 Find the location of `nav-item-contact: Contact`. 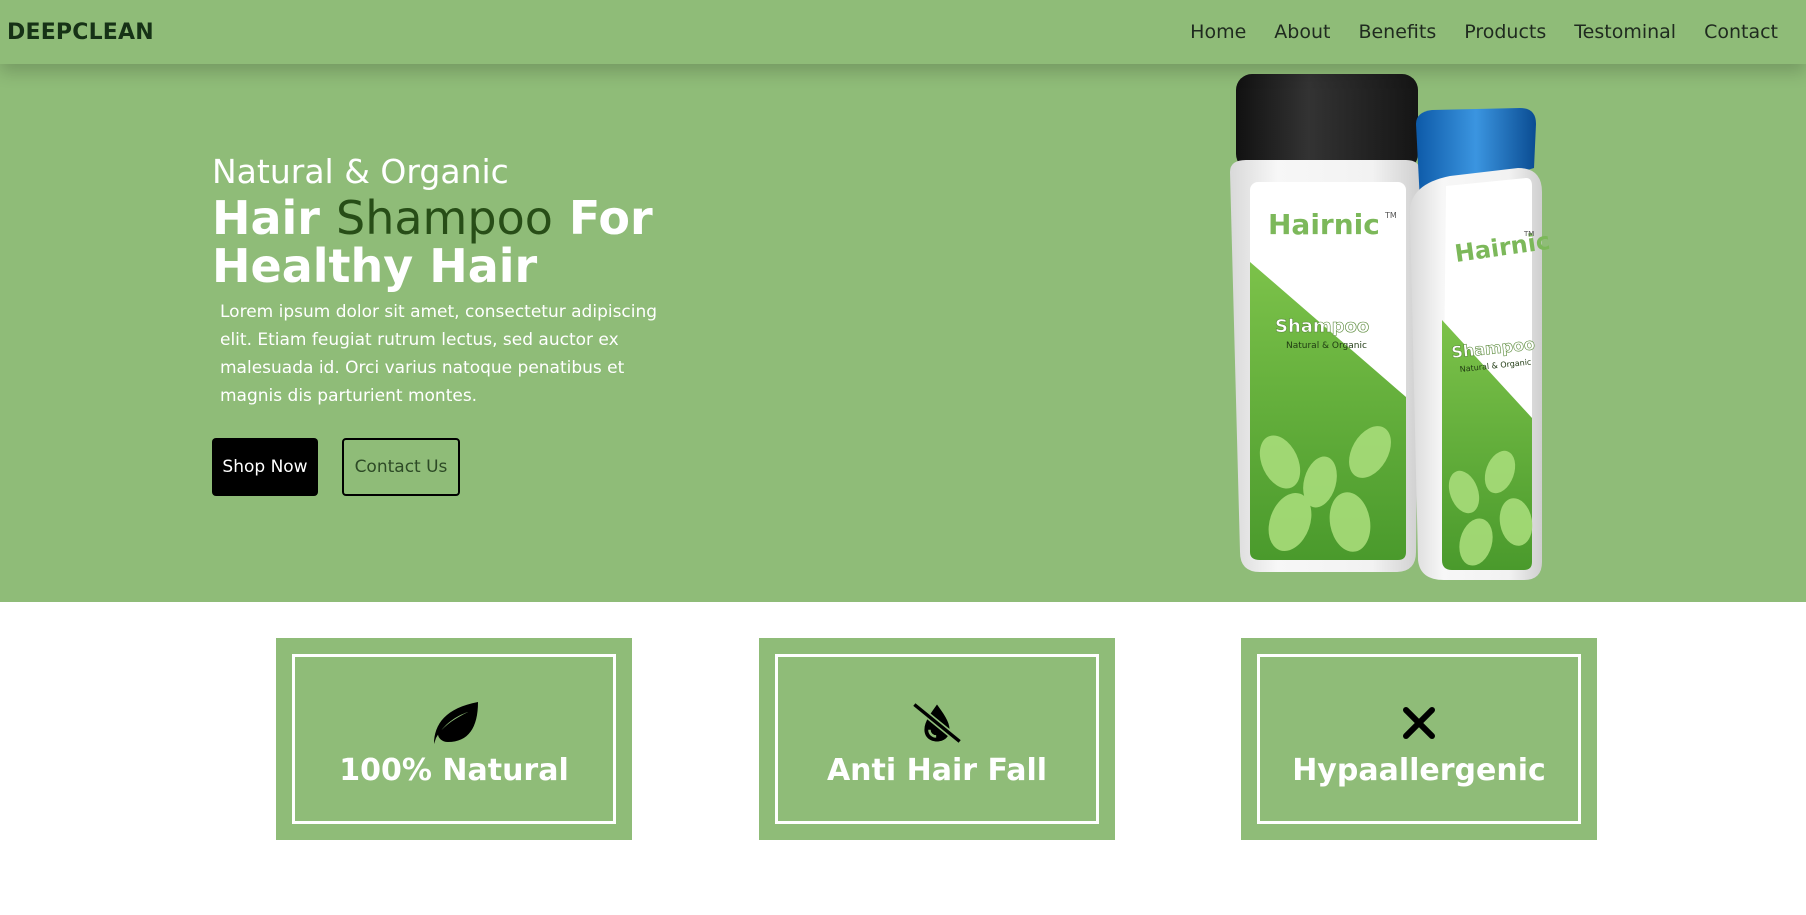

nav-item-contact: Contact is located at coordinates (1741, 32).